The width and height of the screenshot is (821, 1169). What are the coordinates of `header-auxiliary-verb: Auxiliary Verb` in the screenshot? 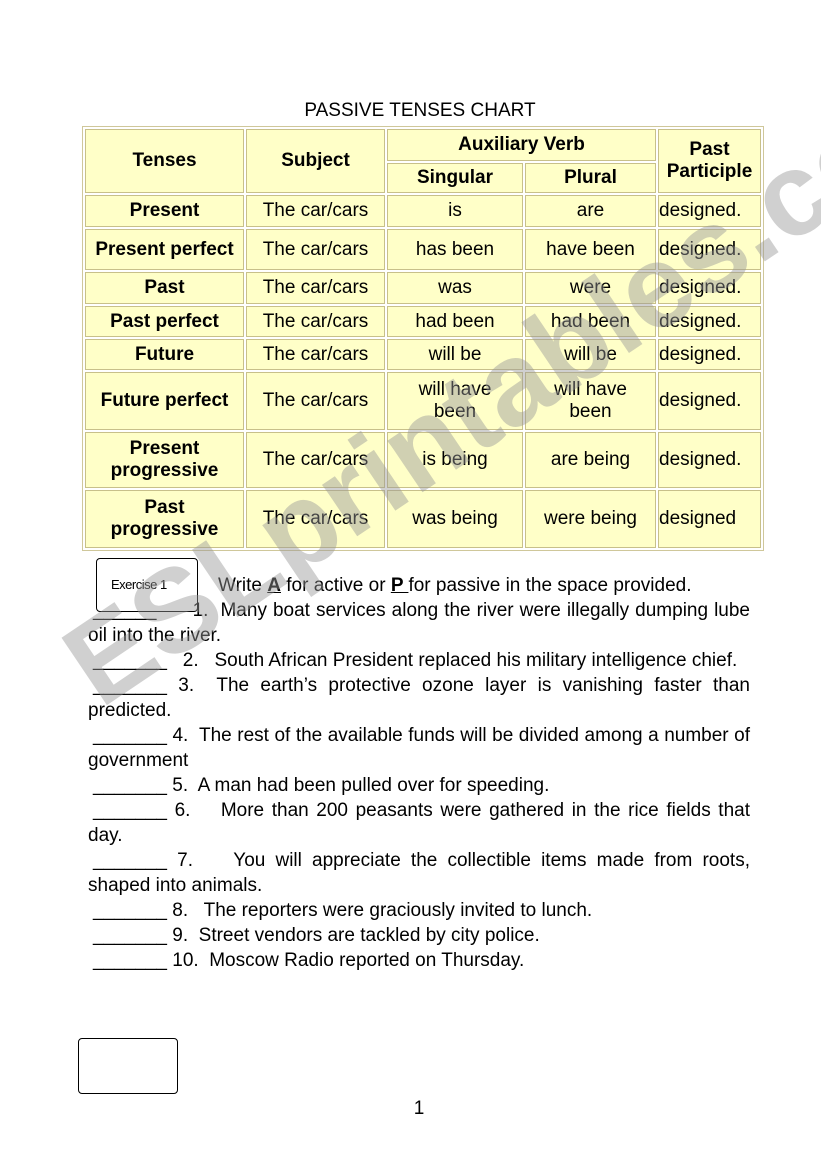 It's located at (521, 145).